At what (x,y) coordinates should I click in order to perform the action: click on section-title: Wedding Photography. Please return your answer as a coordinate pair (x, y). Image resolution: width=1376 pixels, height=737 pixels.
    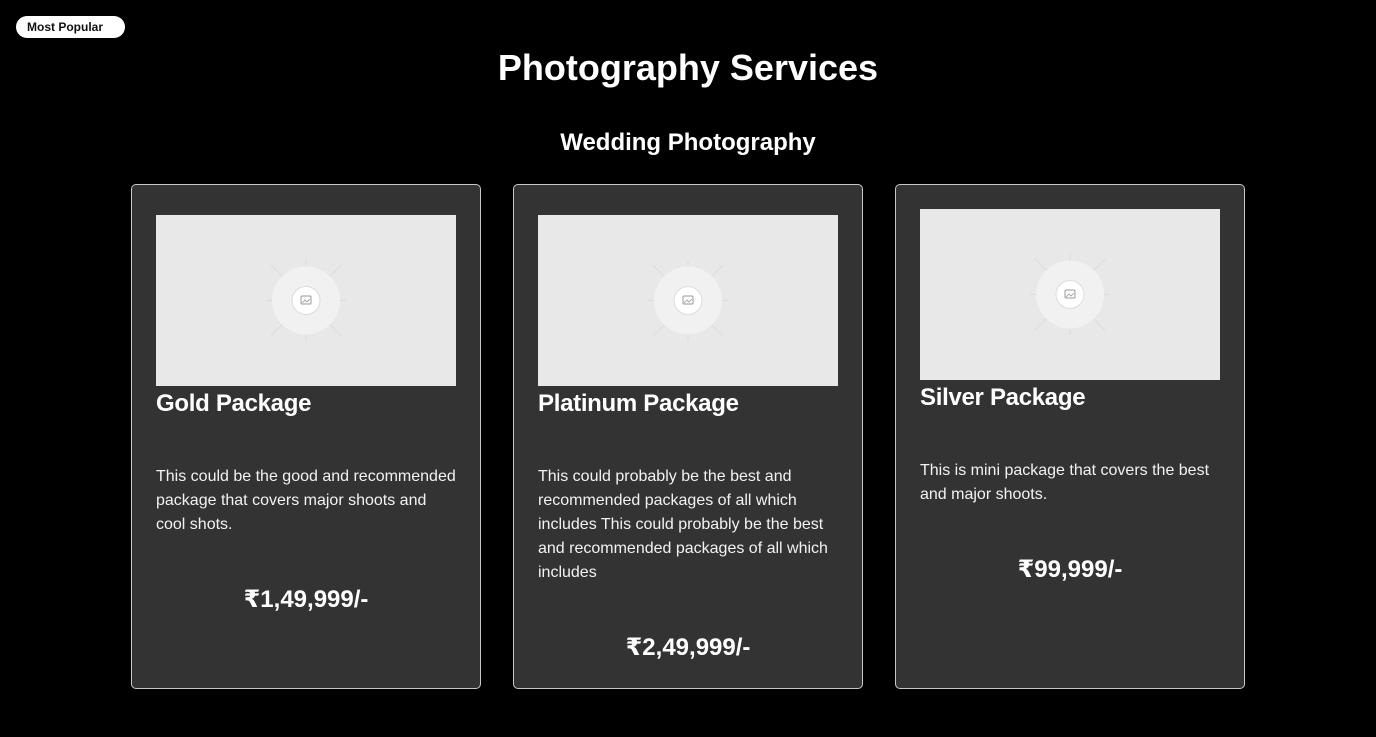
    Looking at the image, I should click on (688, 142).